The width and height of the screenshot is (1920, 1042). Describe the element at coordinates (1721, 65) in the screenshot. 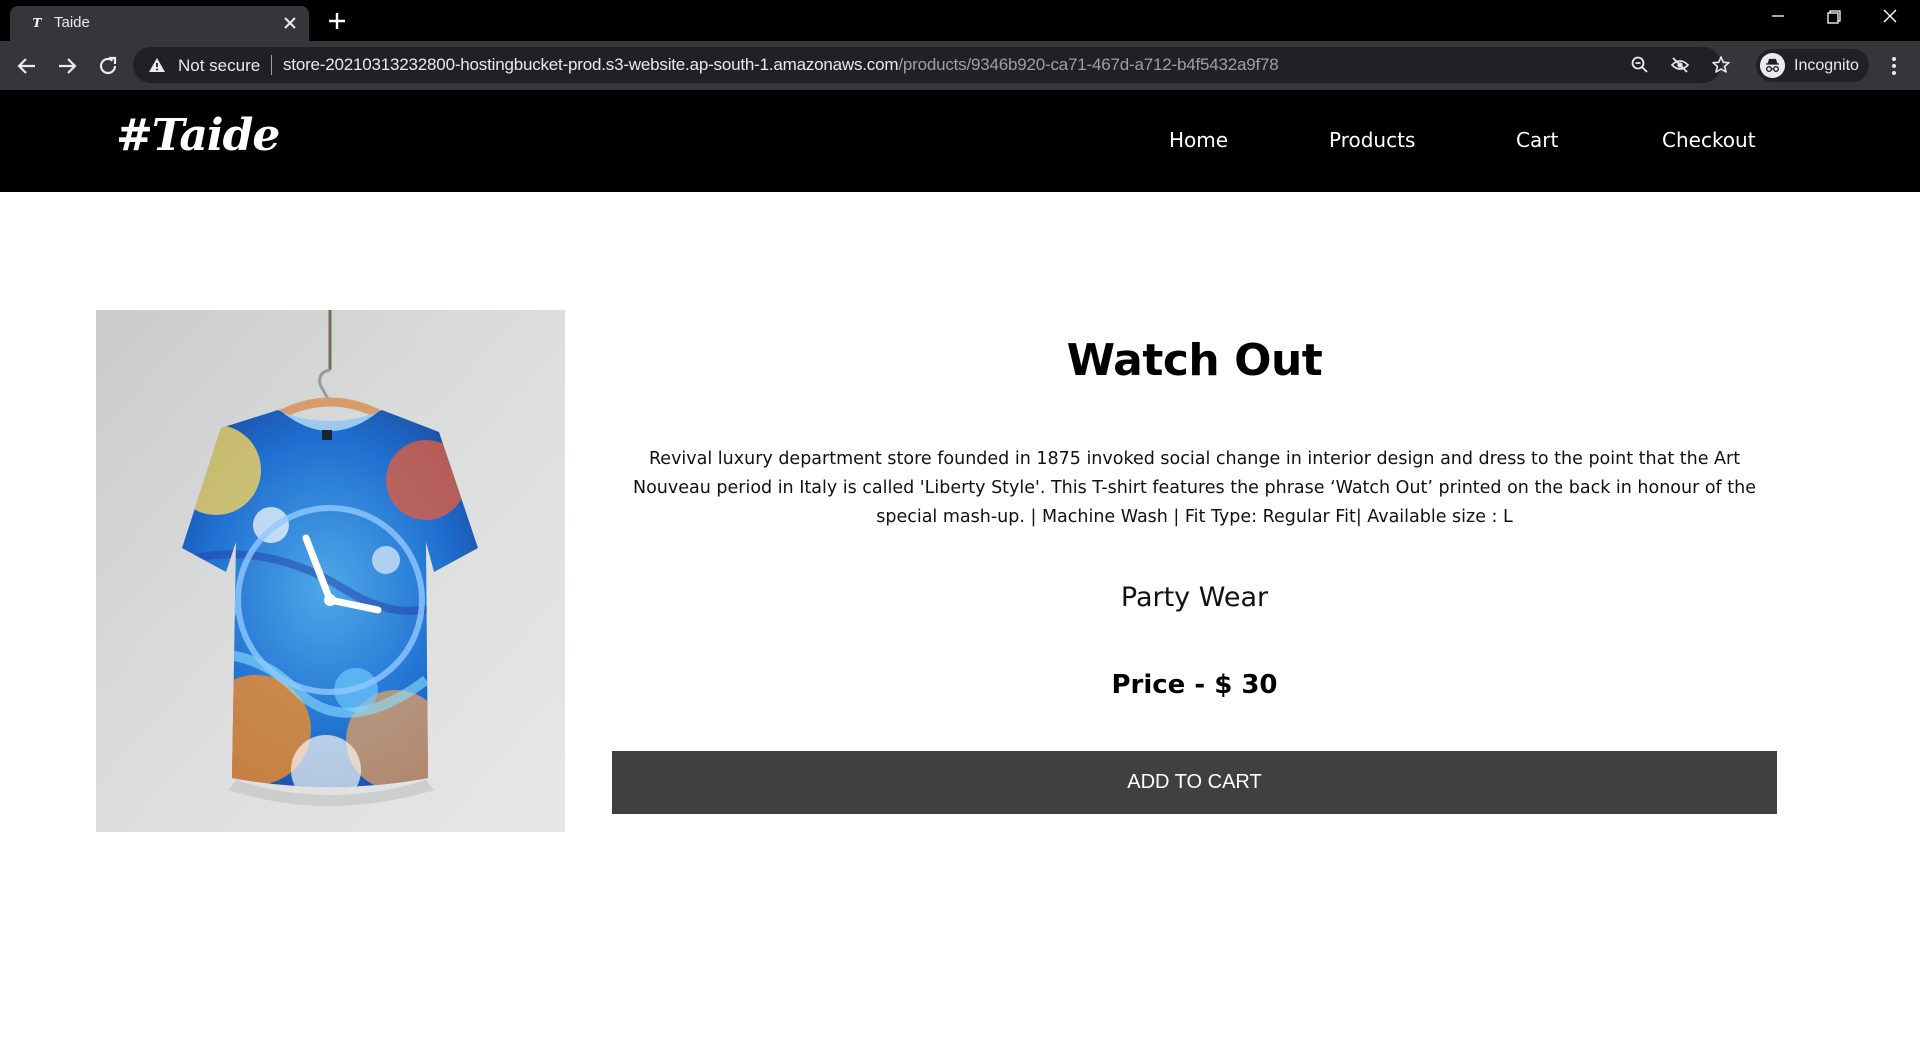

I see `bookmark-star-icon` at that location.